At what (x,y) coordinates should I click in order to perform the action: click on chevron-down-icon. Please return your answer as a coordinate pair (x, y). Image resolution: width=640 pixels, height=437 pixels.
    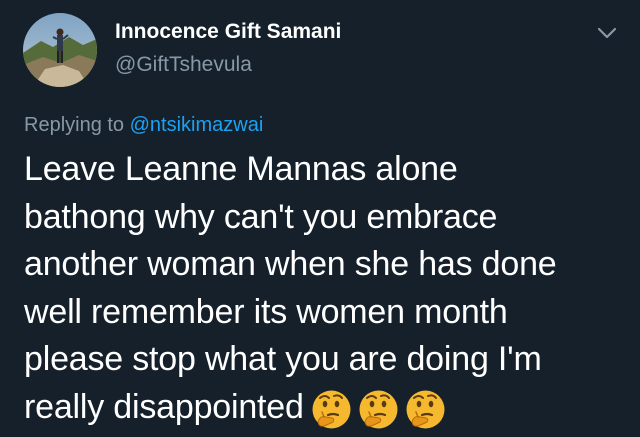
    Looking at the image, I should click on (607, 33).